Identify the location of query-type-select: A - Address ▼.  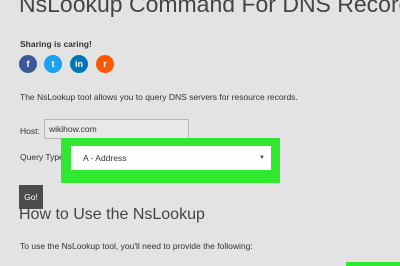
(171, 158).